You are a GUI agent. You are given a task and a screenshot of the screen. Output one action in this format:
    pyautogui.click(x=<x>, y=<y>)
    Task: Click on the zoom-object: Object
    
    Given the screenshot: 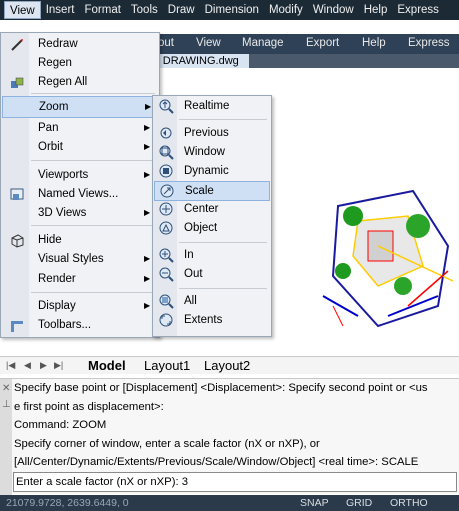 What is the action you would take?
    pyautogui.click(x=212, y=229)
    